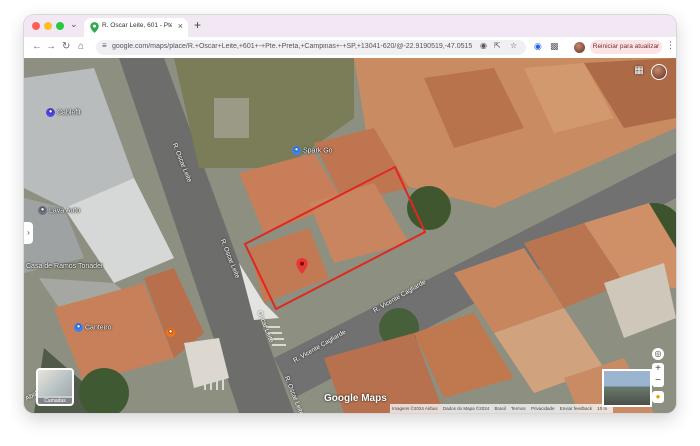 The image size is (700, 446). I want to click on back-icon: ←, so click(37, 46).